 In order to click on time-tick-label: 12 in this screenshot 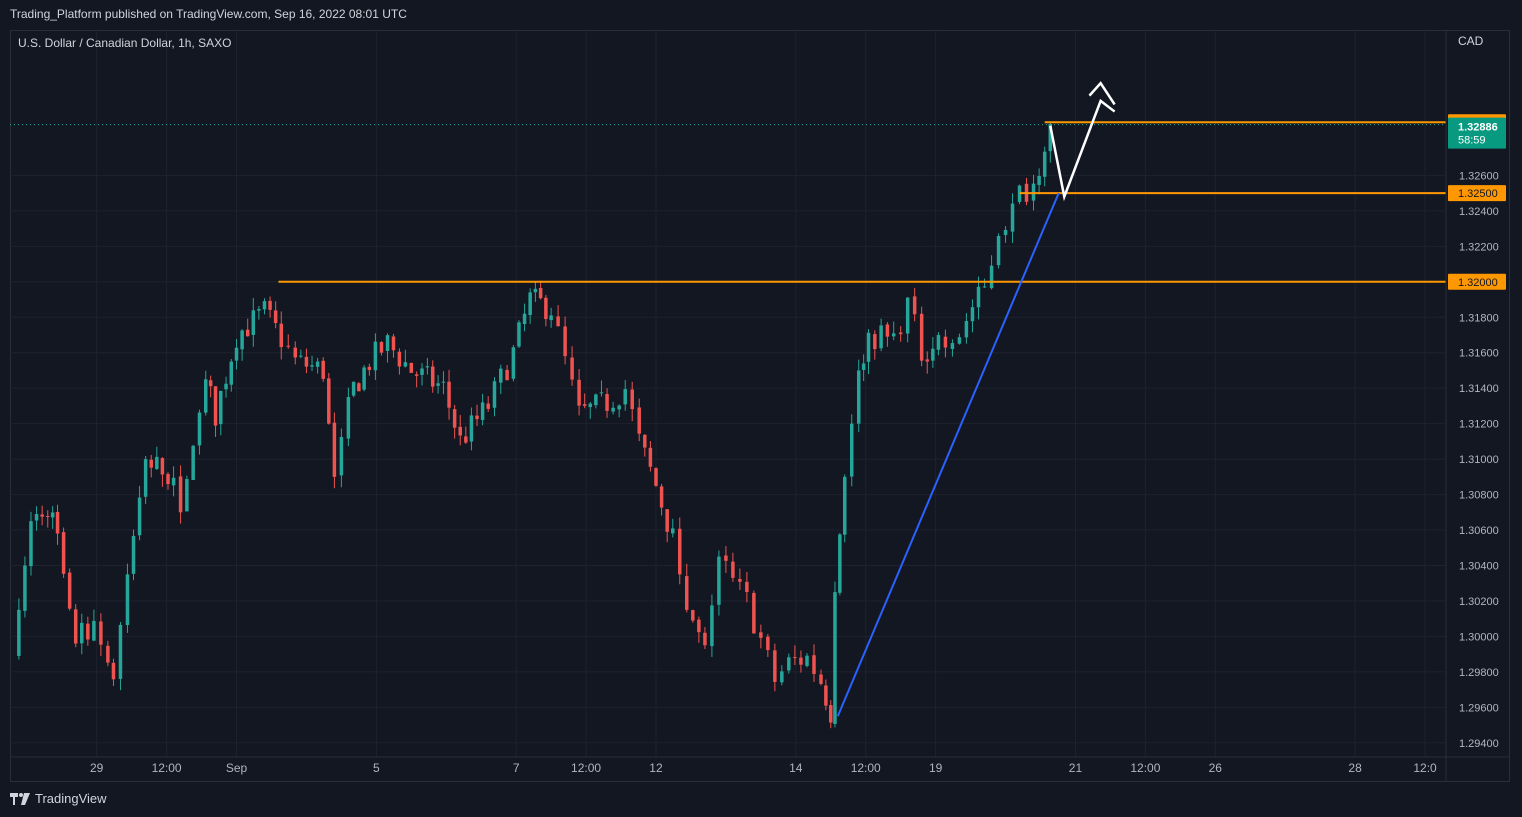, I will do `click(656, 768)`.